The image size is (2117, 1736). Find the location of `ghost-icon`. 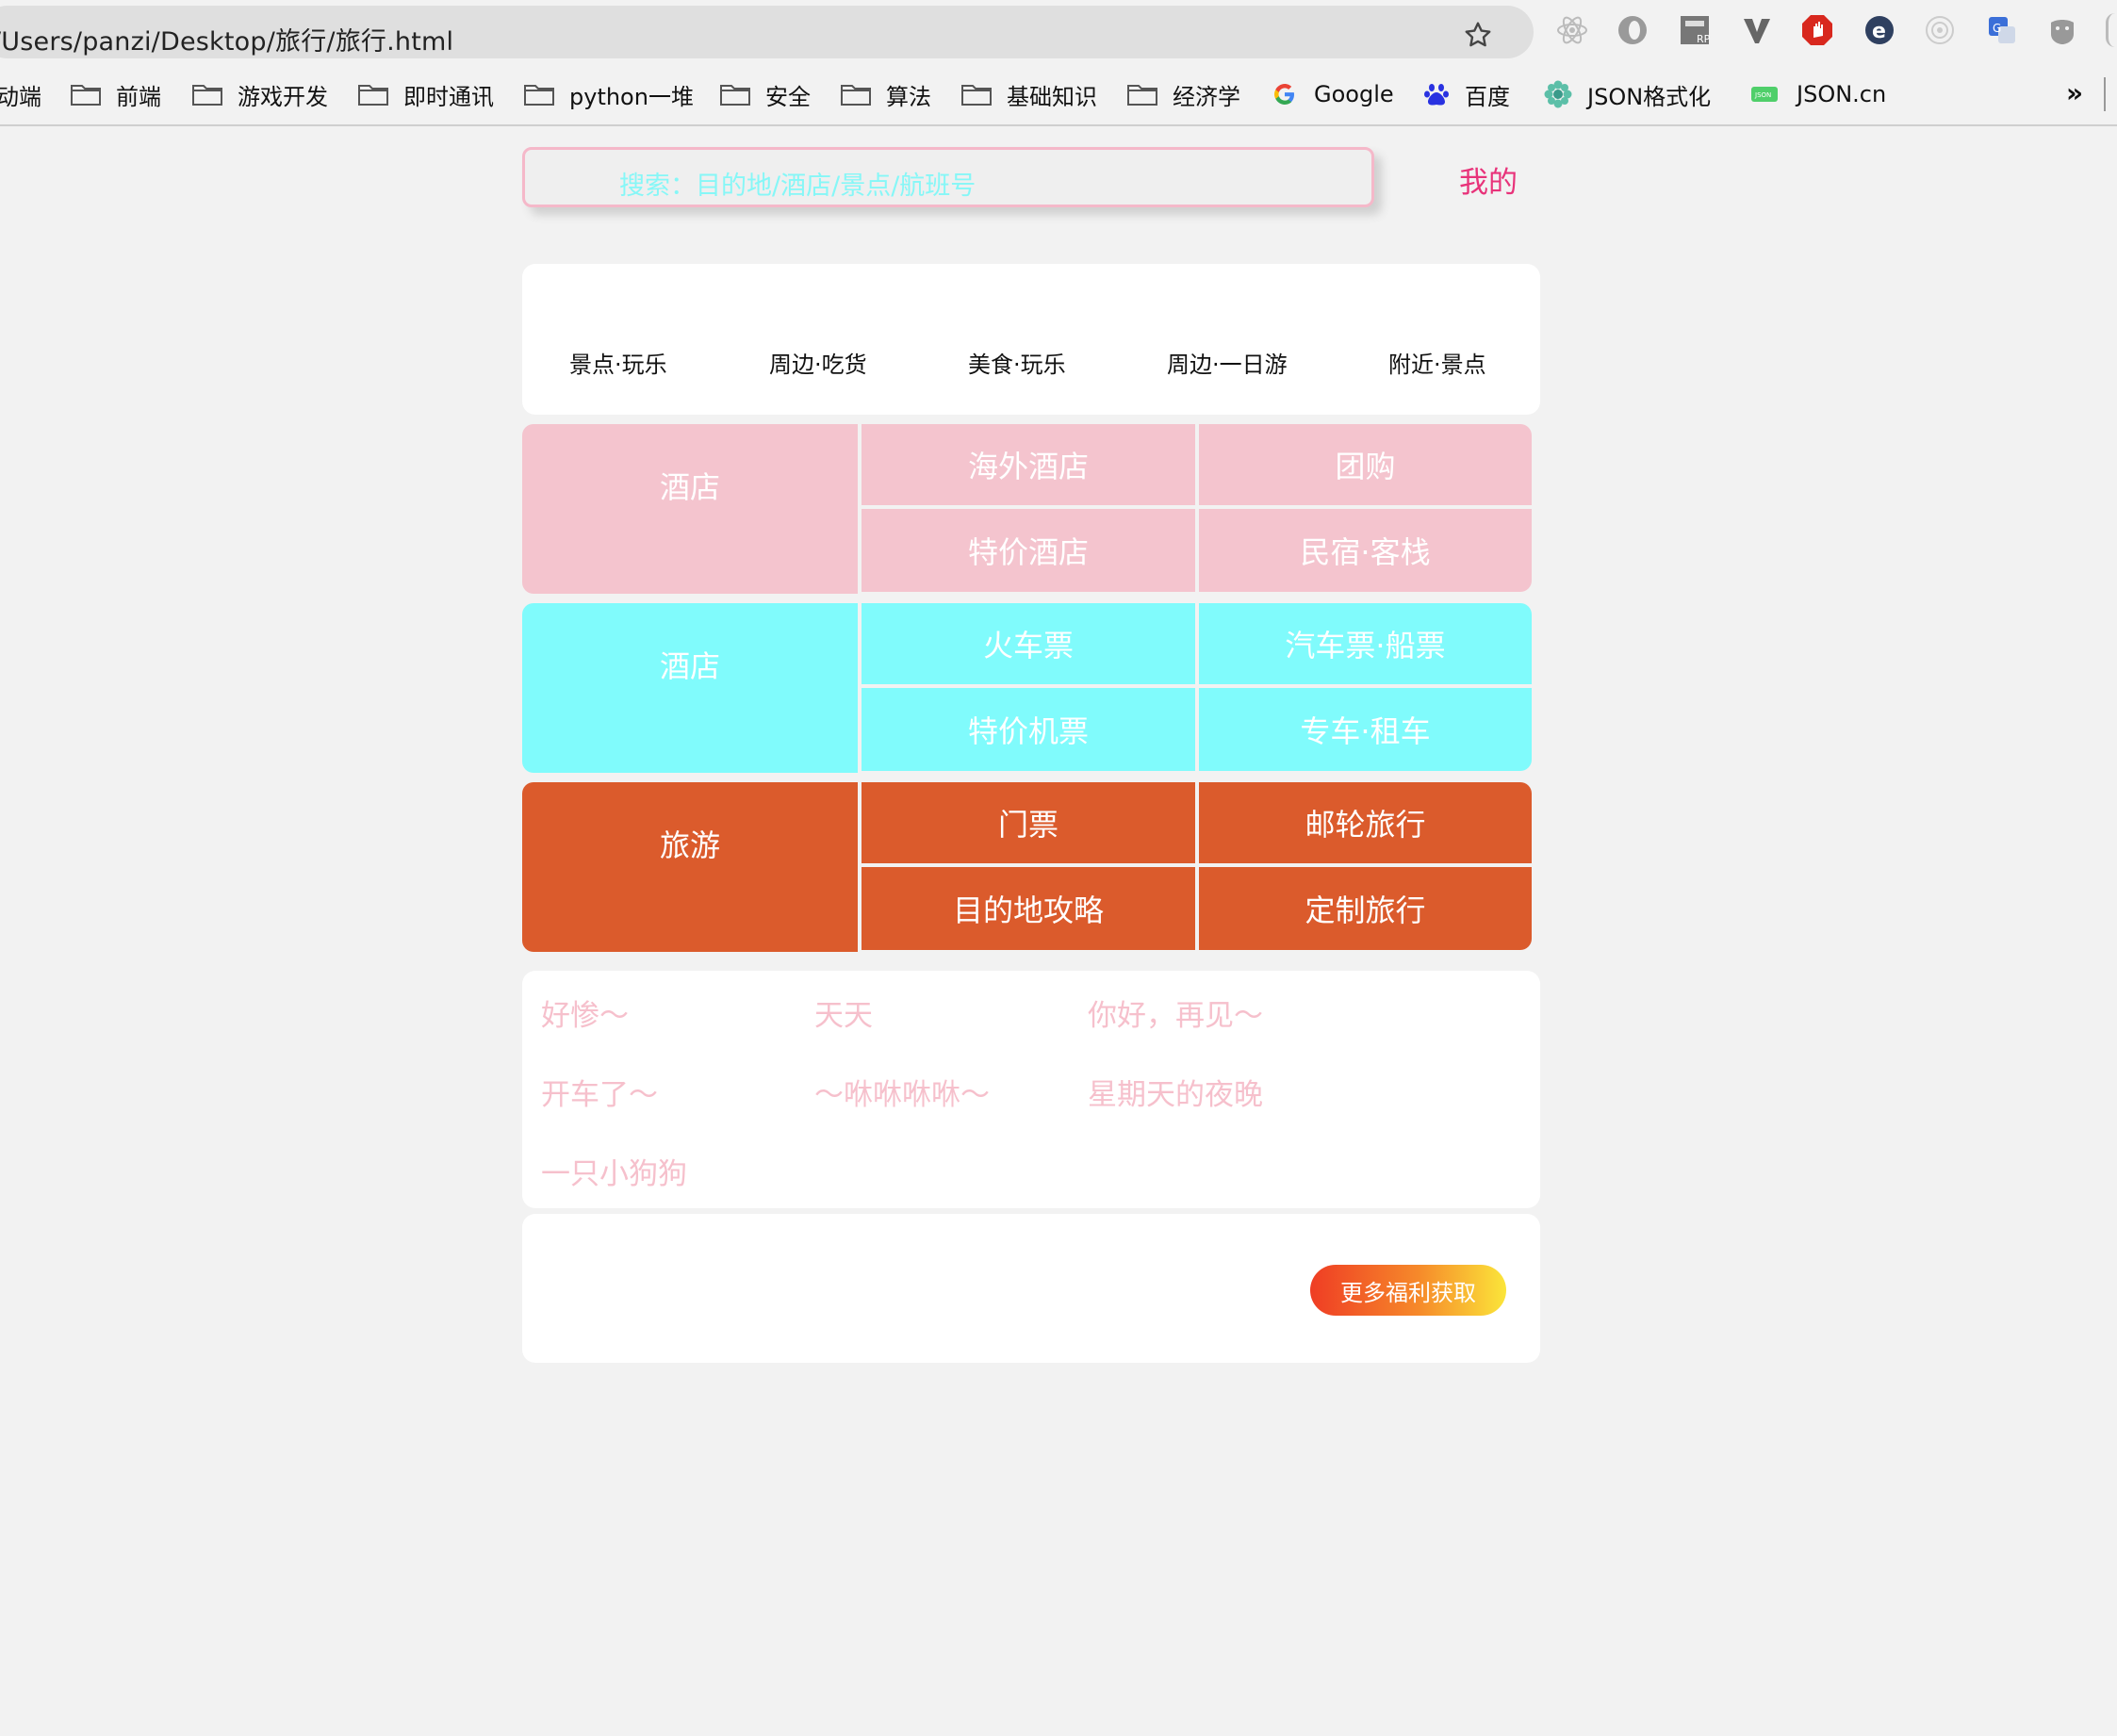

ghost-icon is located at coordinates (2062, 30).